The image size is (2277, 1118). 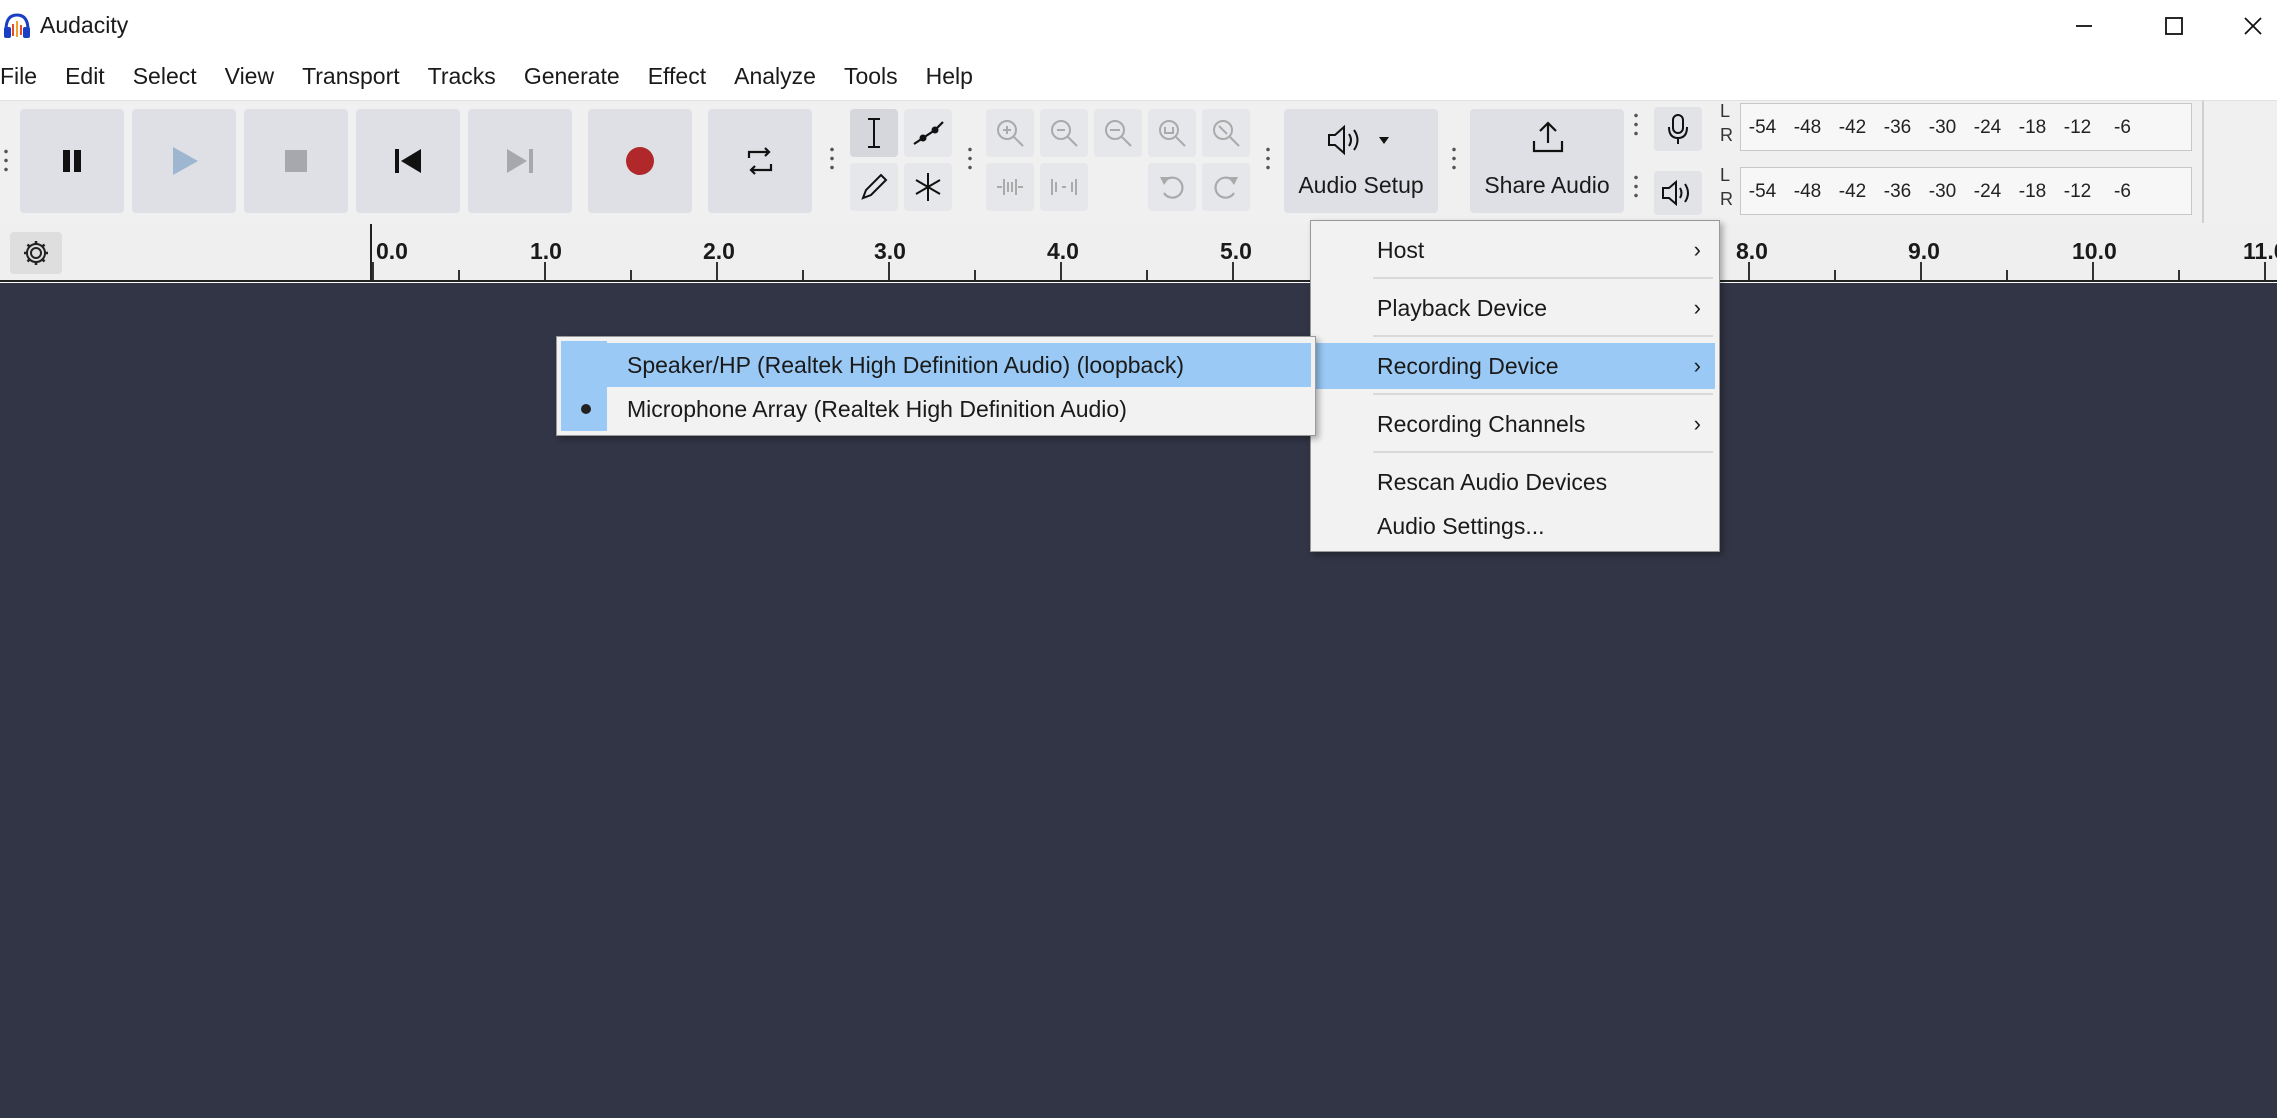 I want to click on ruler-label: 8.0, so click(x=1752, y=251).